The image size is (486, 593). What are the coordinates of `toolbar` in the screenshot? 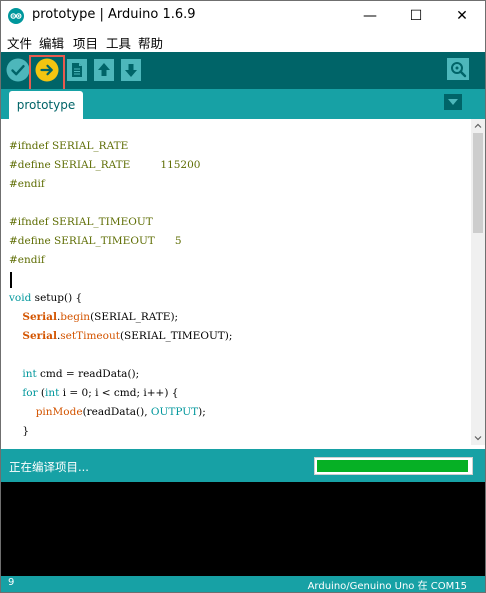 It's located at (243, 70).